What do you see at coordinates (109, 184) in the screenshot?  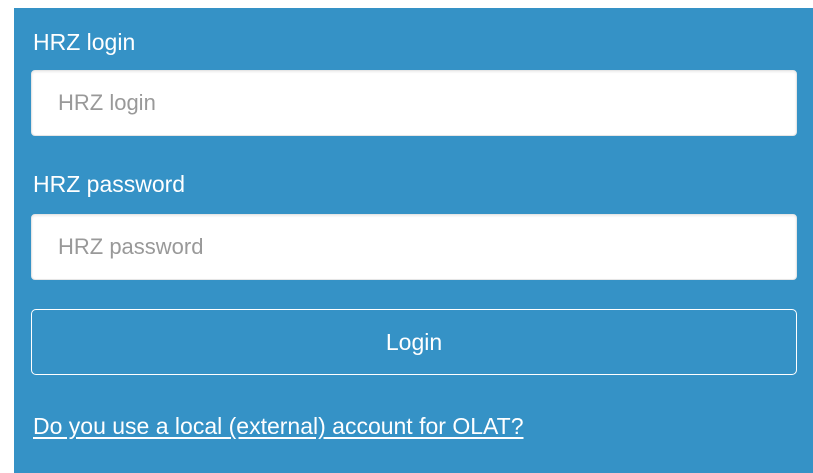 I see `password-field-label: HRZ password` at bounding box center [109, 184].